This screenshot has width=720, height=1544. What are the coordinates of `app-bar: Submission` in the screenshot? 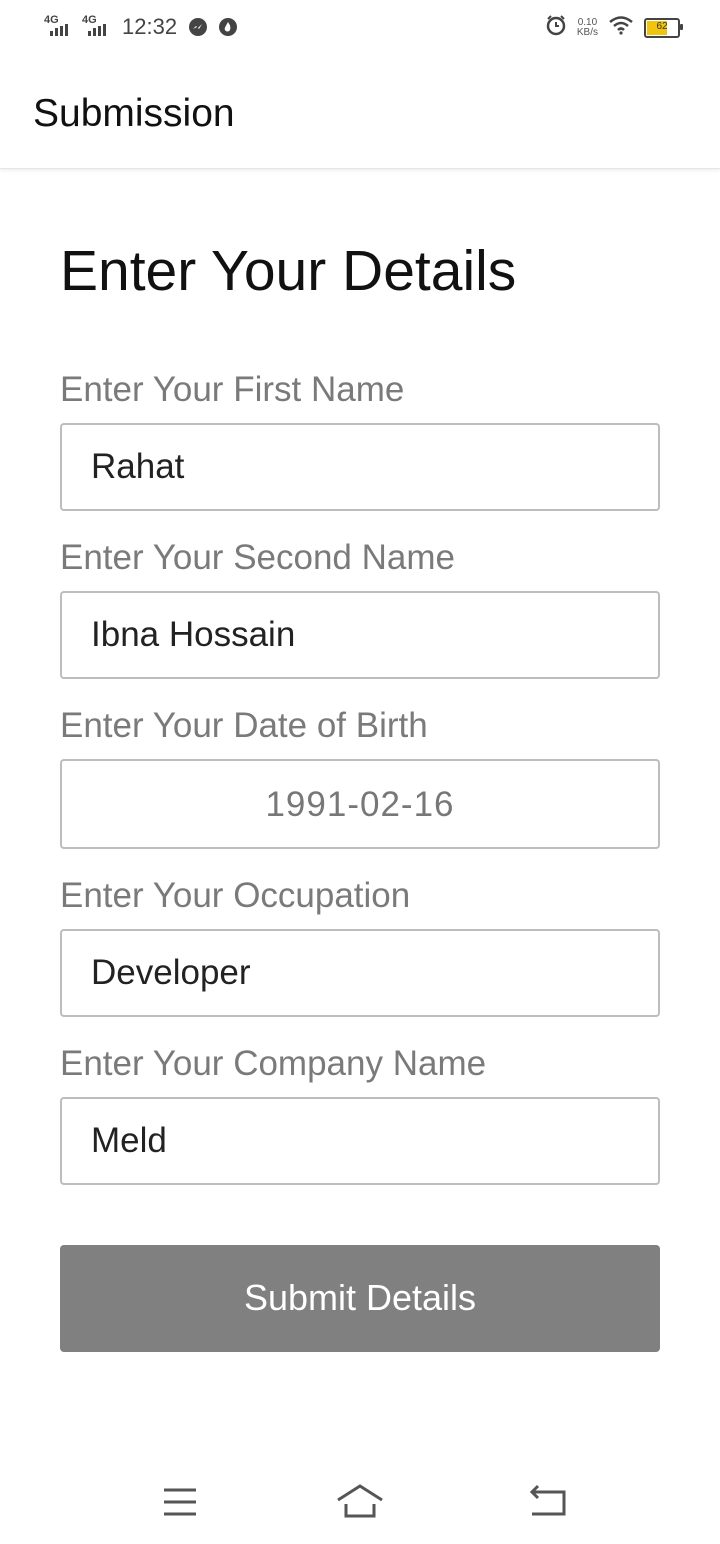 It's located at (360, 113).